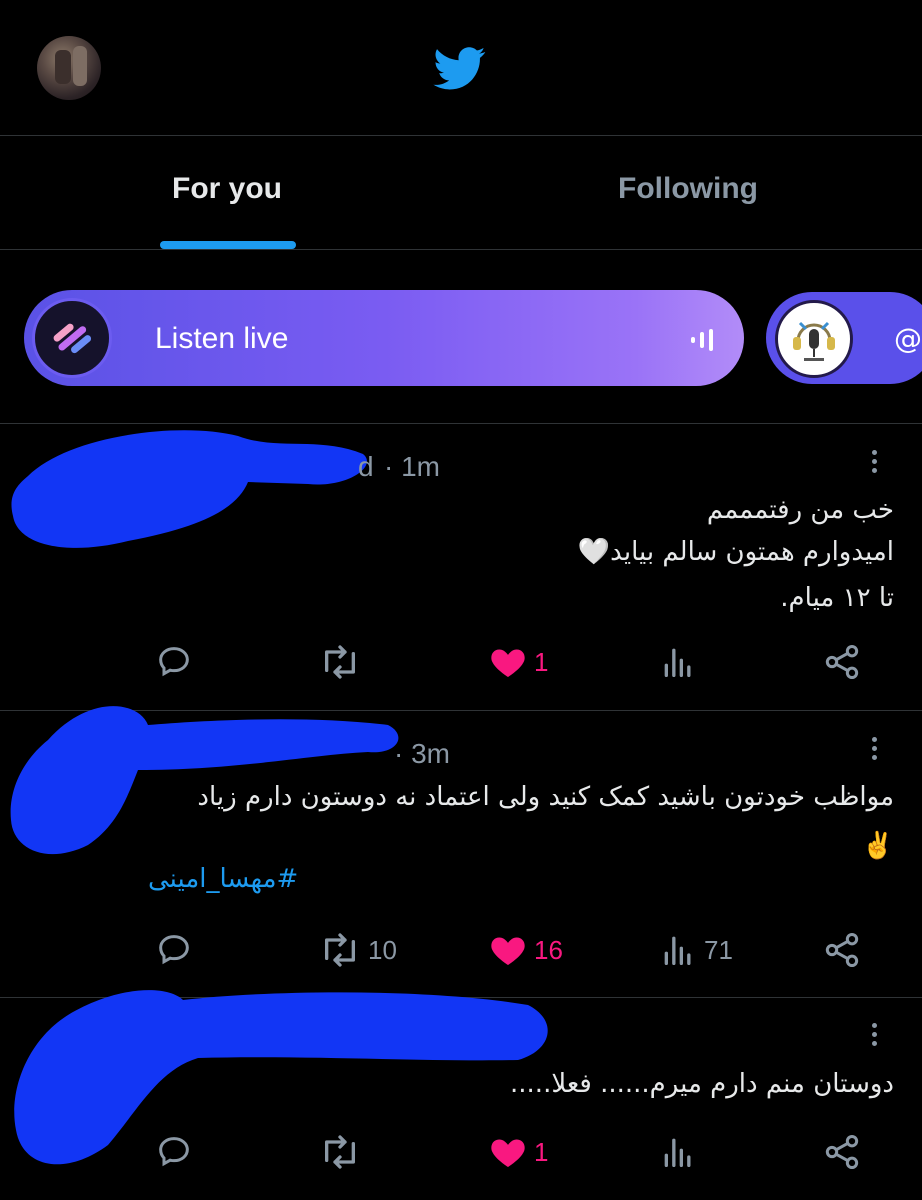 The height and width of the screenshot is (1200, 922). What do you see at coordinates (908, 338) in the screenshot?
I see `space-title-partial: @` at bounding box center [908, 338].